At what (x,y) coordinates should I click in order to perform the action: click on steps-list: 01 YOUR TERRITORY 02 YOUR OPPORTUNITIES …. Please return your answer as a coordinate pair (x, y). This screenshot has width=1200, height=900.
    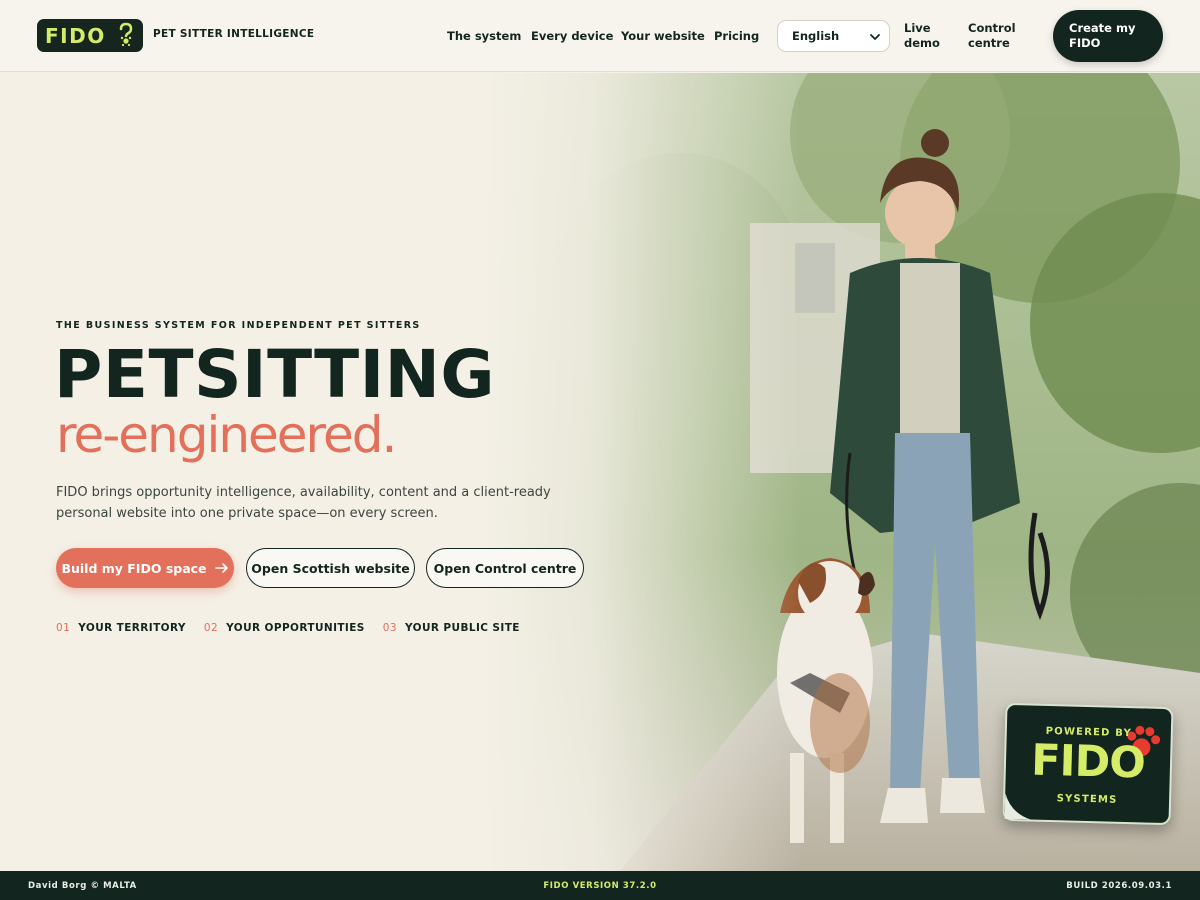
    Looking at the image, I should click on (297, 628).